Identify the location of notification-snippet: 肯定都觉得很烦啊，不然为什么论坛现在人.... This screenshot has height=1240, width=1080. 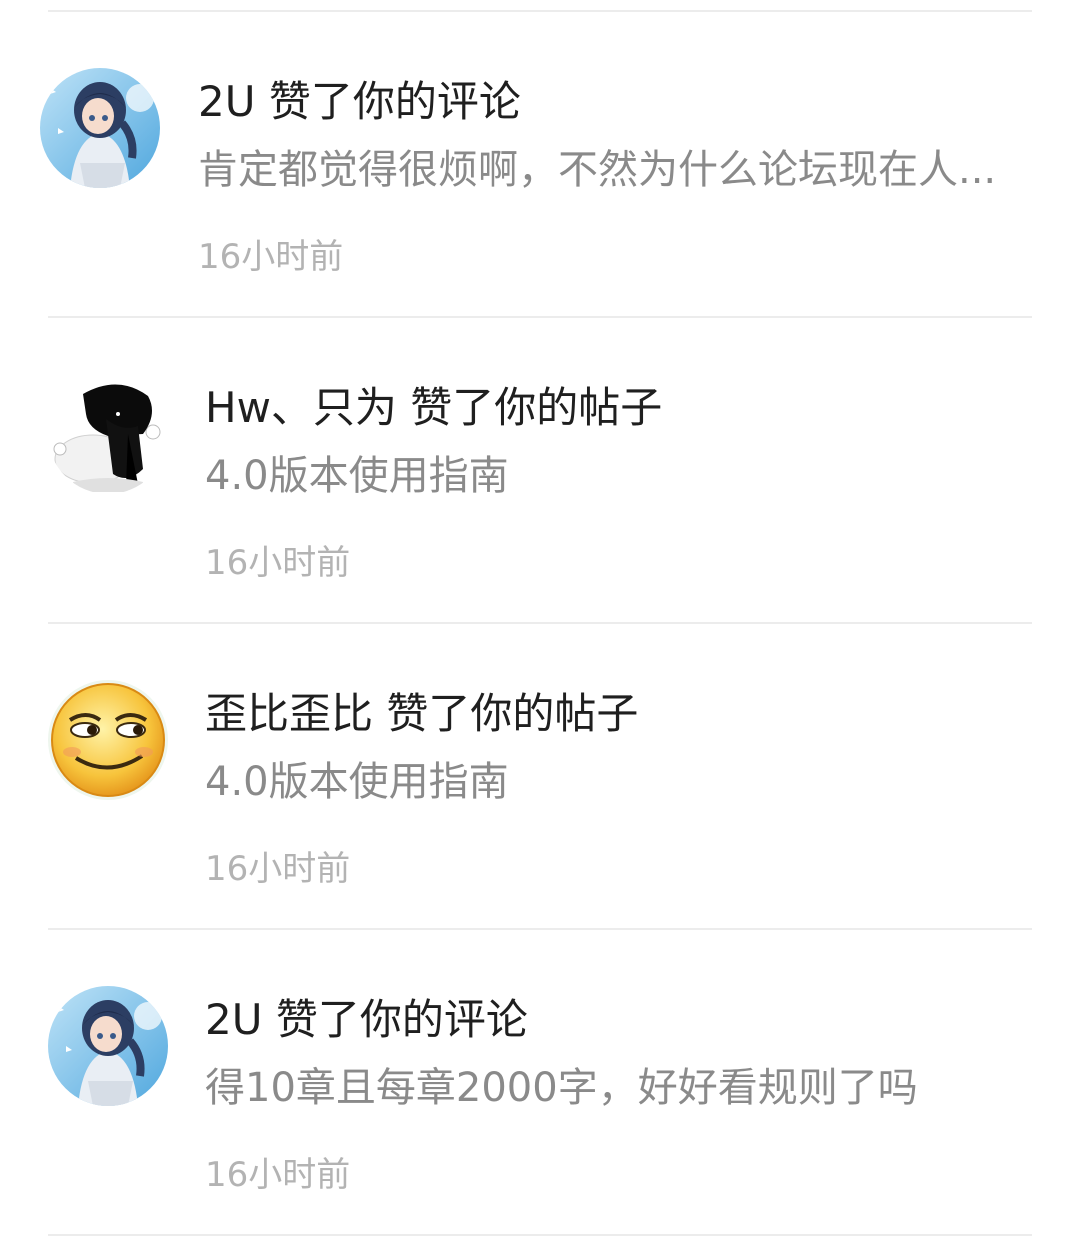
(597, 170).